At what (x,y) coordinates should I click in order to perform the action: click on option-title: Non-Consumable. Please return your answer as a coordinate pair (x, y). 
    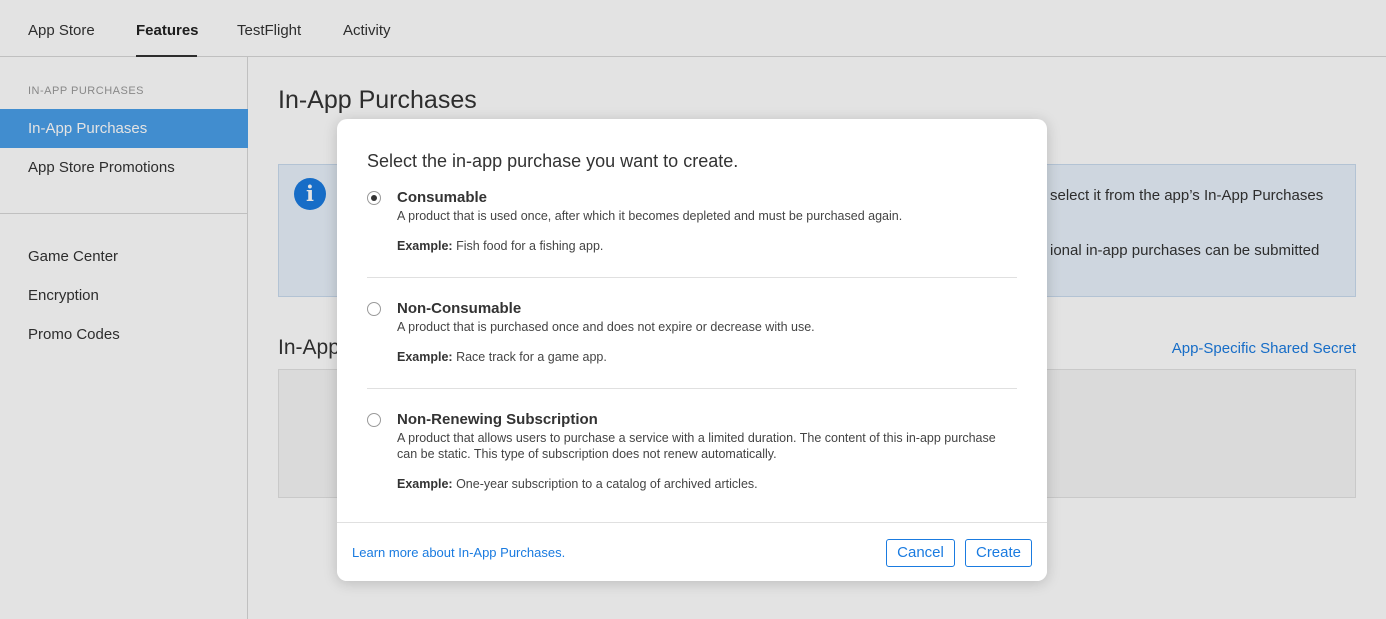
    Looking at the image, I should click on (459, 308).